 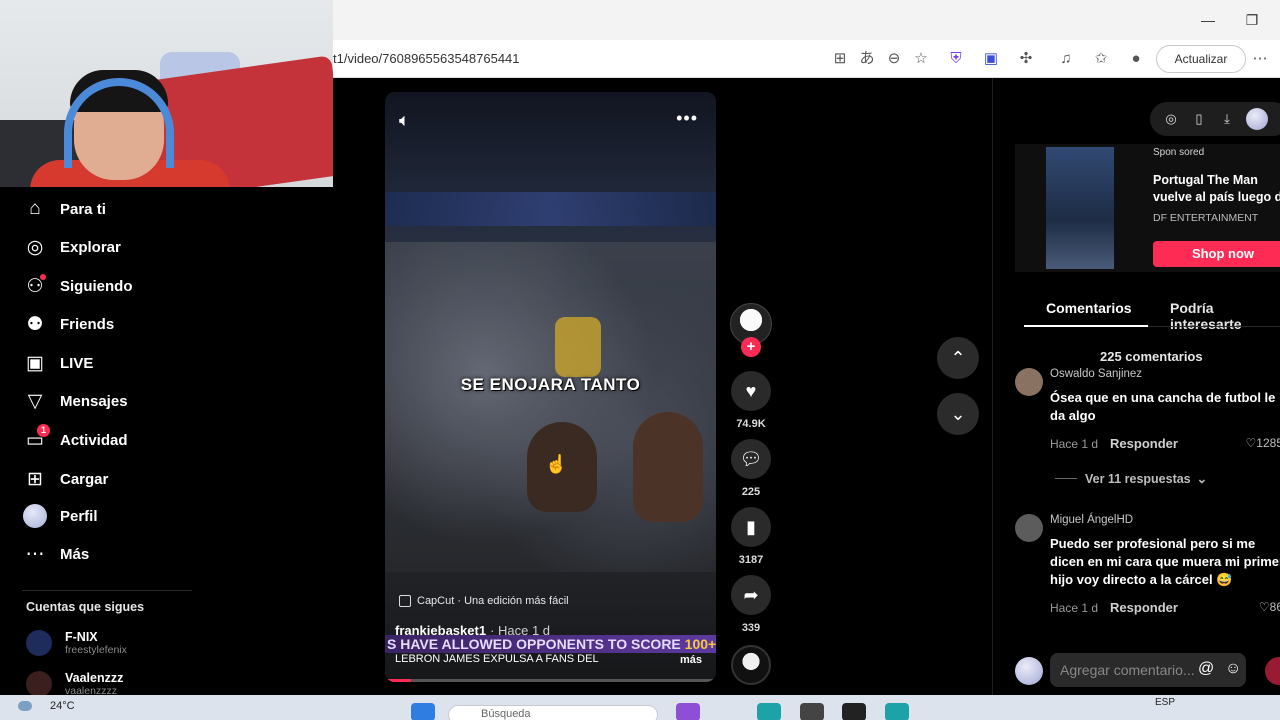 I want to click on video-description: LEBRON JAMES EXPULSA A FANS DEL, so click(x=497, y=659).